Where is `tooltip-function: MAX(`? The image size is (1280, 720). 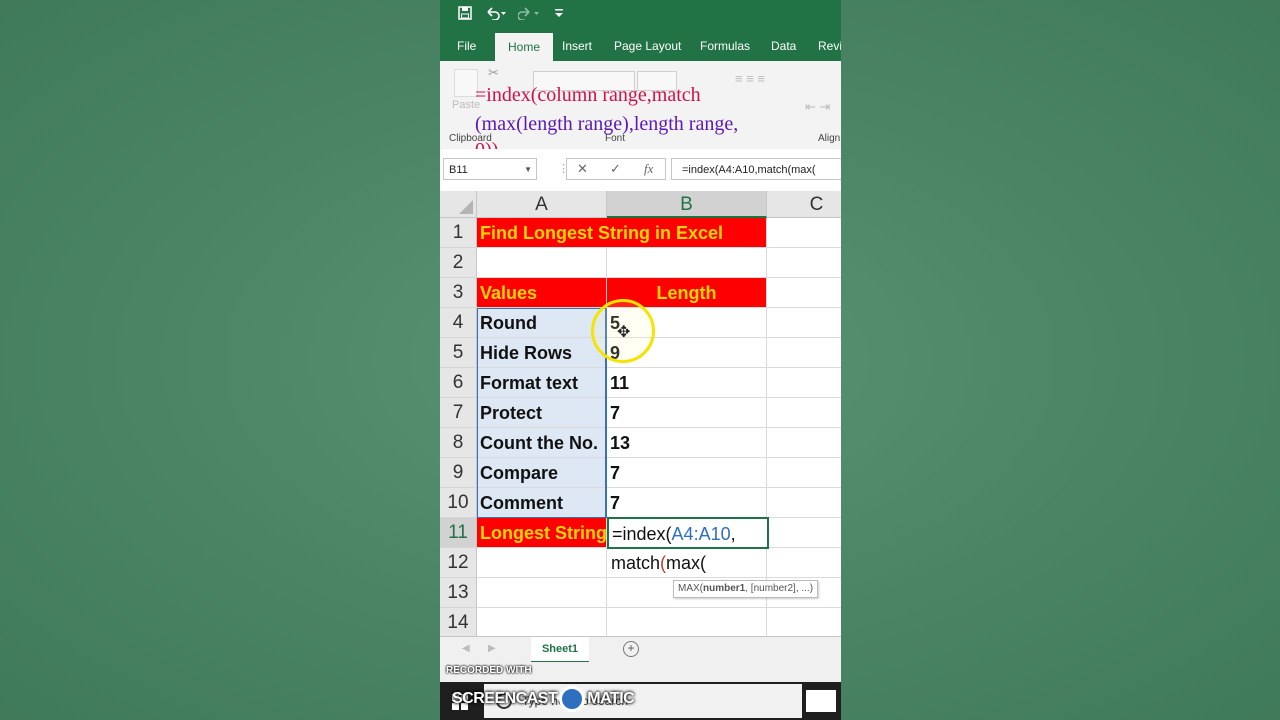 tooltip-function: MAX( is located at coordinates (690, 588).